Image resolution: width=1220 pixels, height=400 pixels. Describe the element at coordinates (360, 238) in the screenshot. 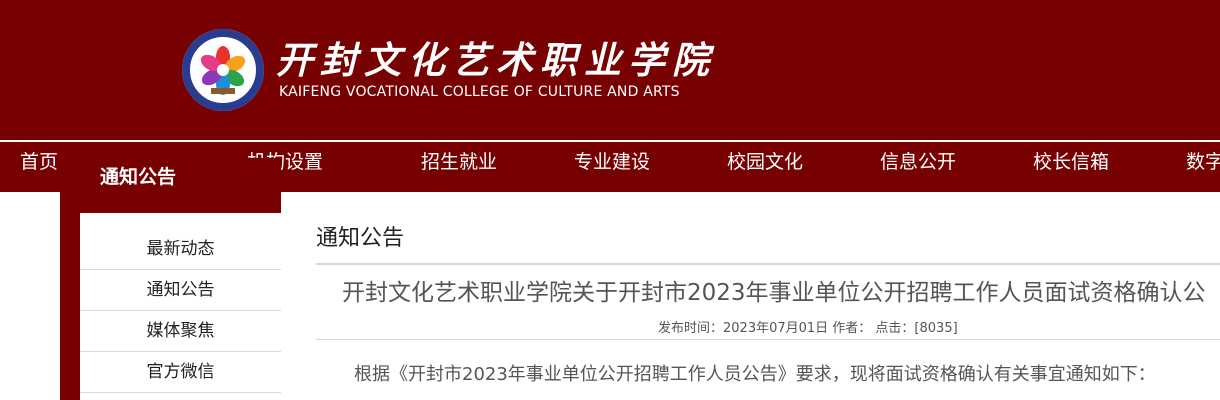

I see `section-title: 通知公告` at that location.